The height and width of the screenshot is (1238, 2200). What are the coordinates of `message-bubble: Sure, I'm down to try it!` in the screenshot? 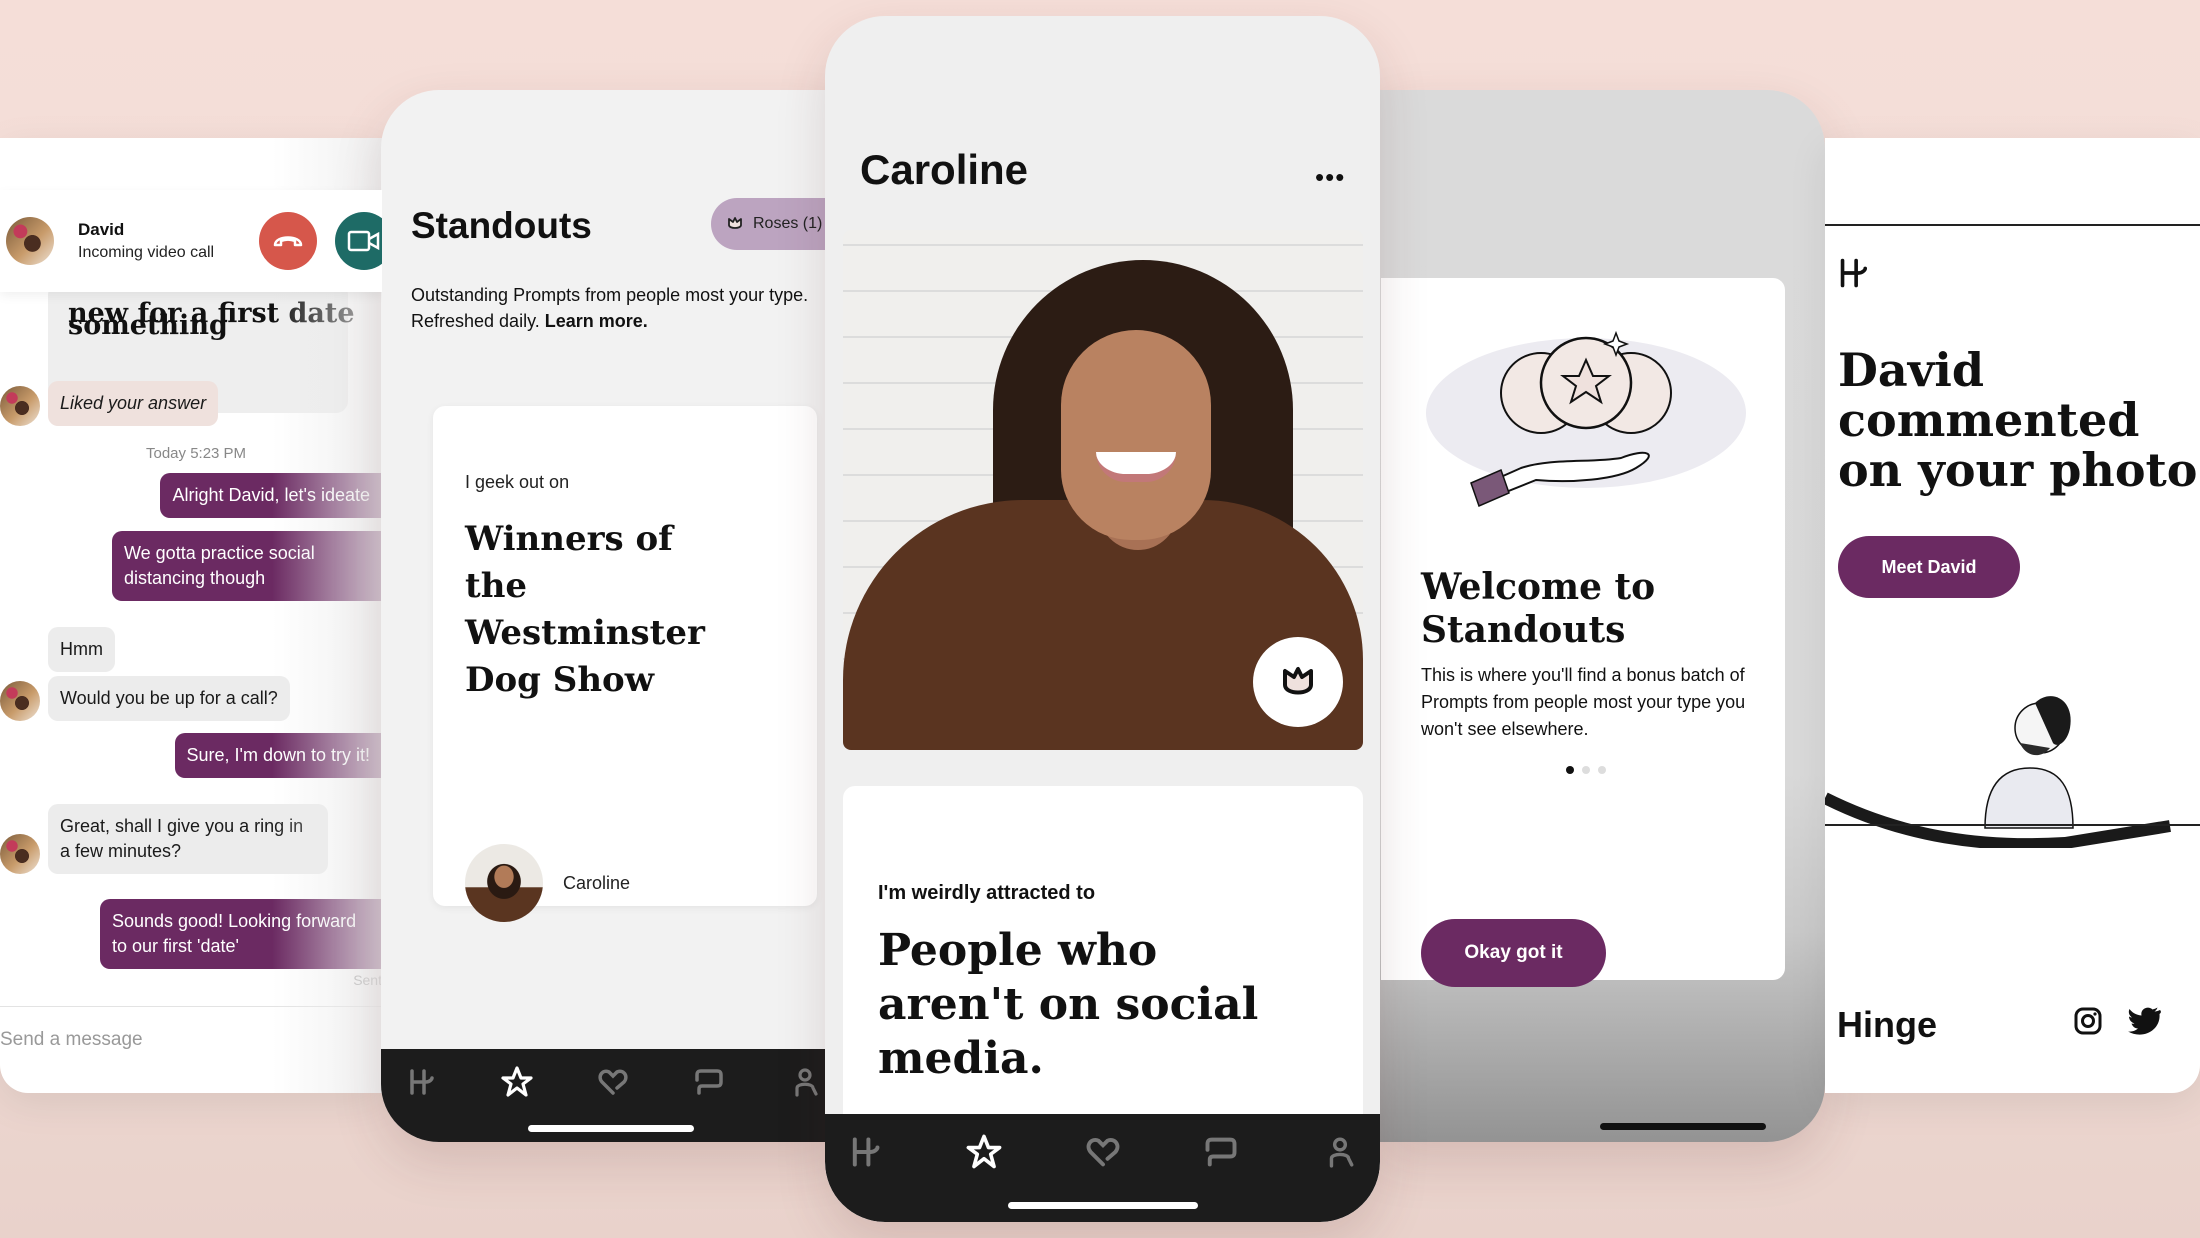 It's located at (191, 755).